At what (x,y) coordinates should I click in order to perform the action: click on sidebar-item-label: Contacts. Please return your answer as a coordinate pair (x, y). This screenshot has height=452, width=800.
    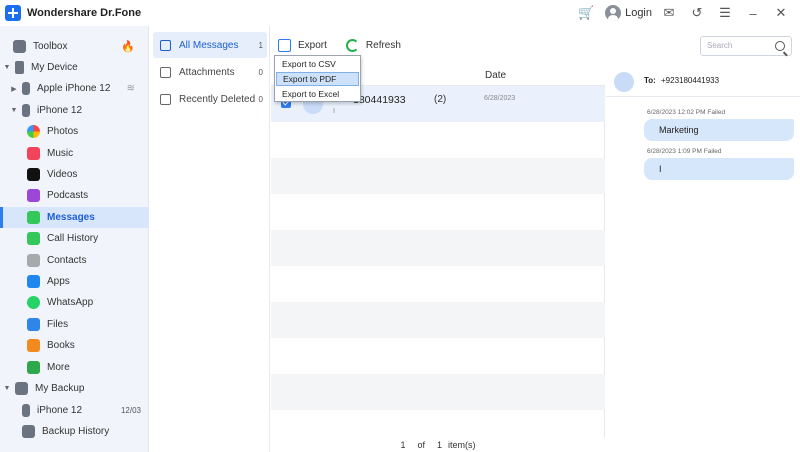
    Looking at the image, I should click on (67, 260).